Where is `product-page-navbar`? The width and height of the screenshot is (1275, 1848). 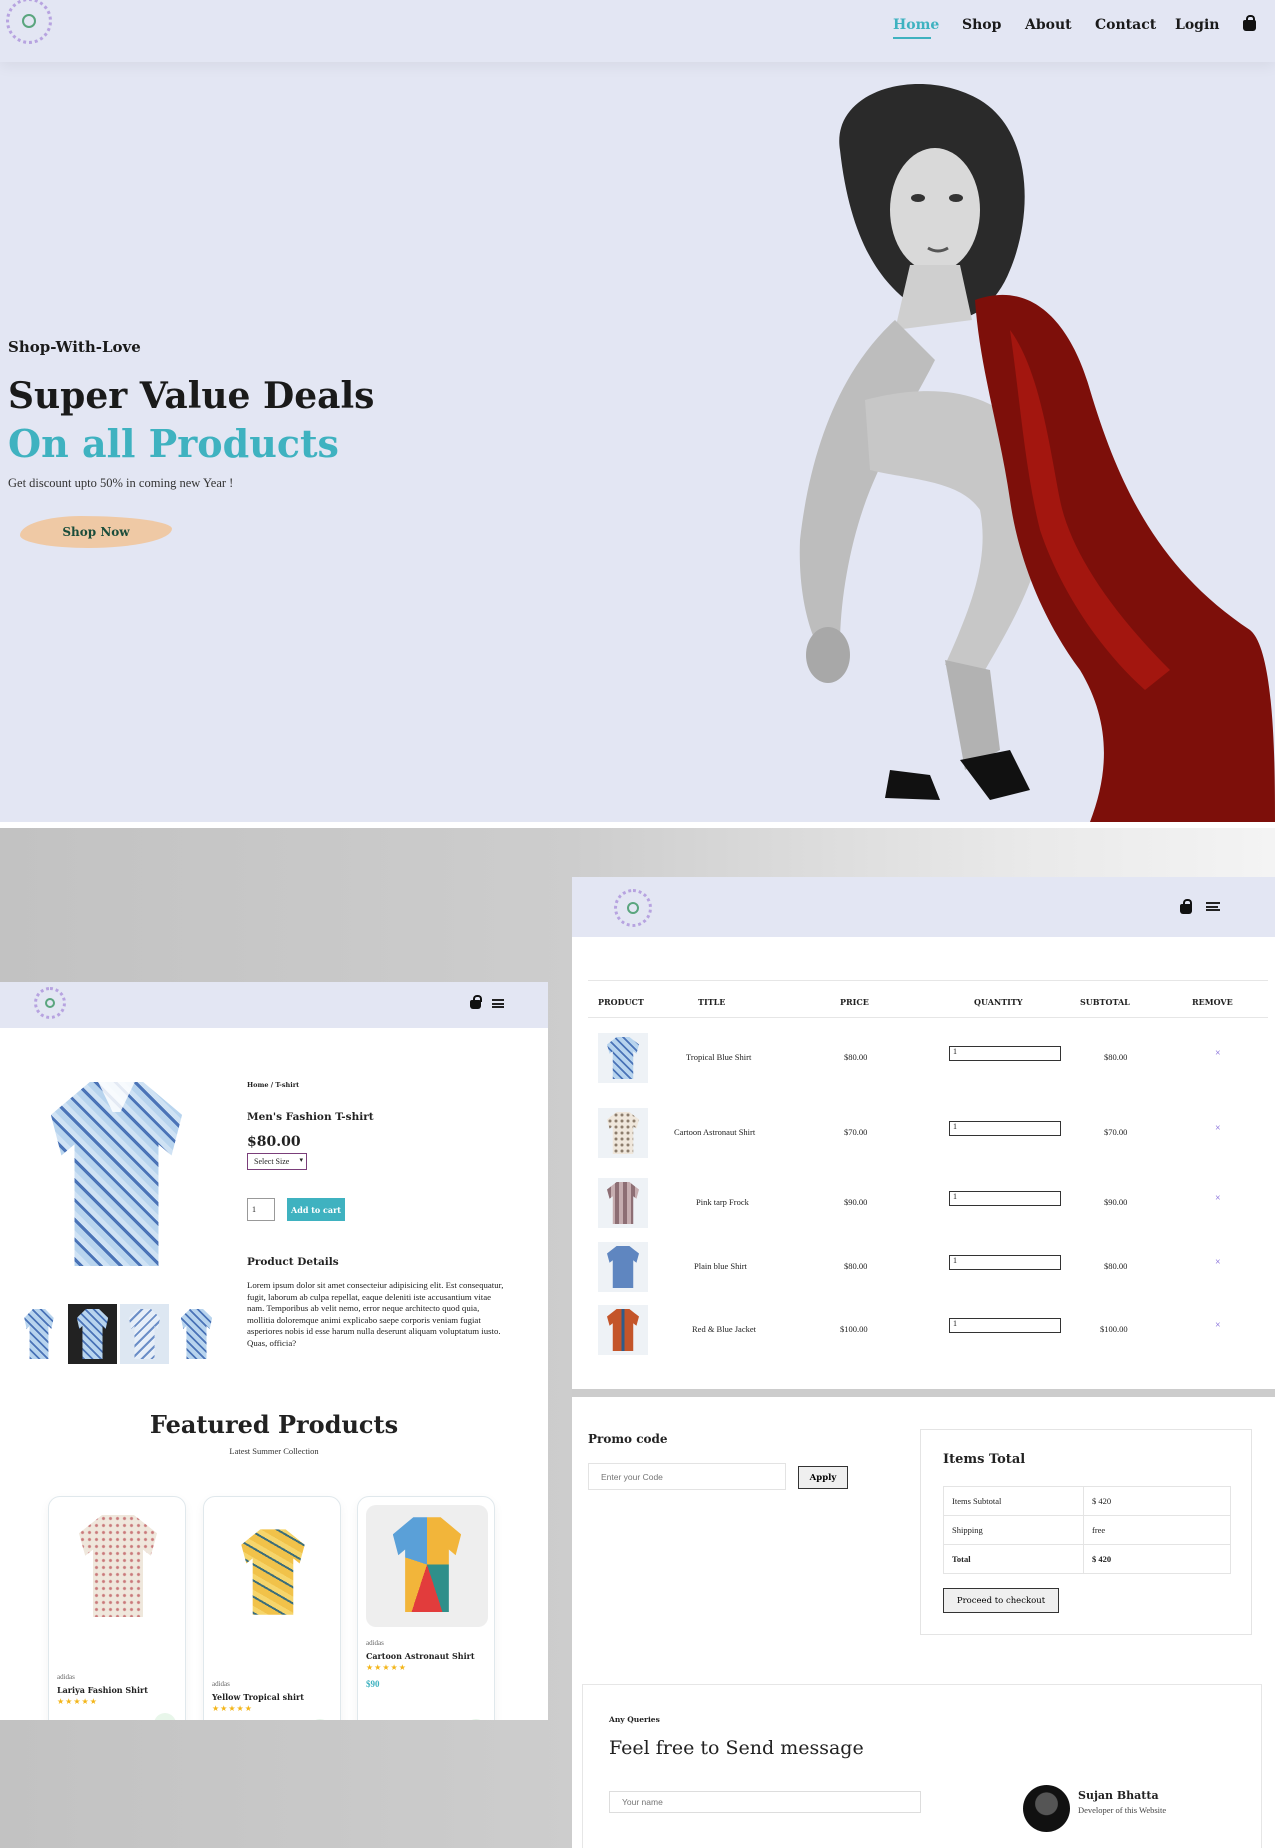
product-page-navbar is located at coordinates (274, 1005).